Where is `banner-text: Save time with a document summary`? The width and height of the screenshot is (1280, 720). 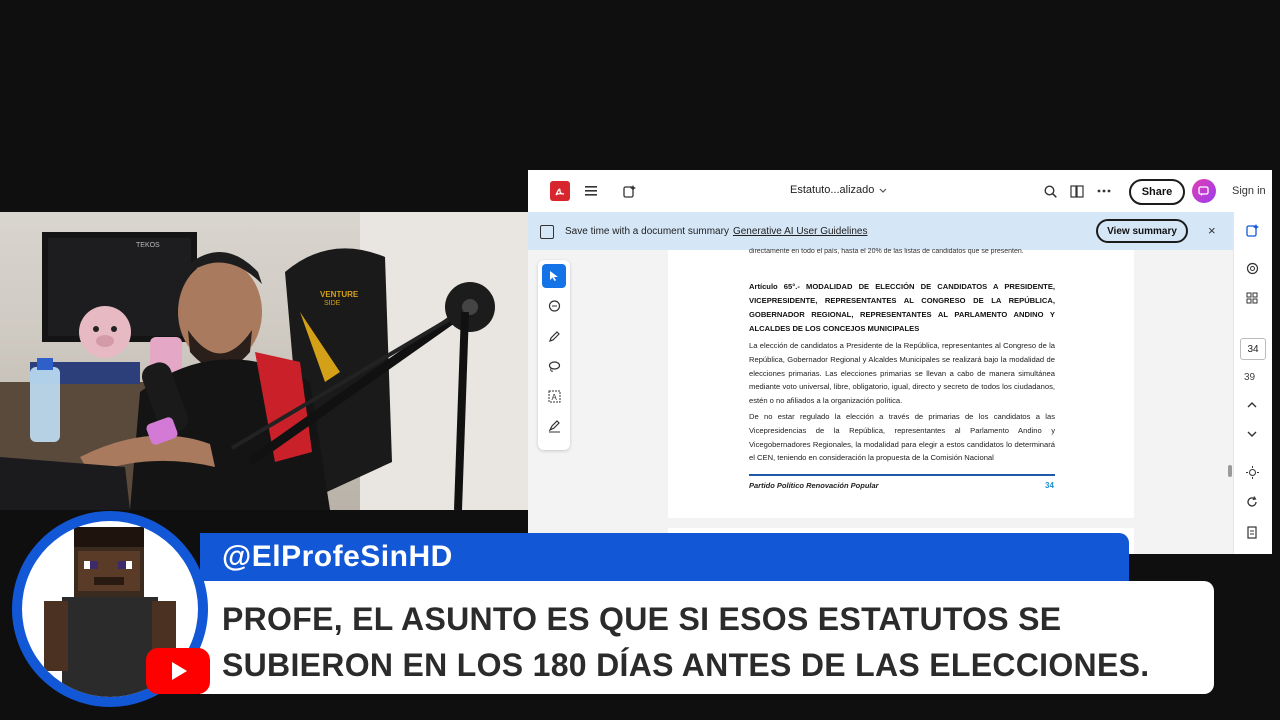 banner-text: Save time with a document summary is located at coordinates (647, 231).